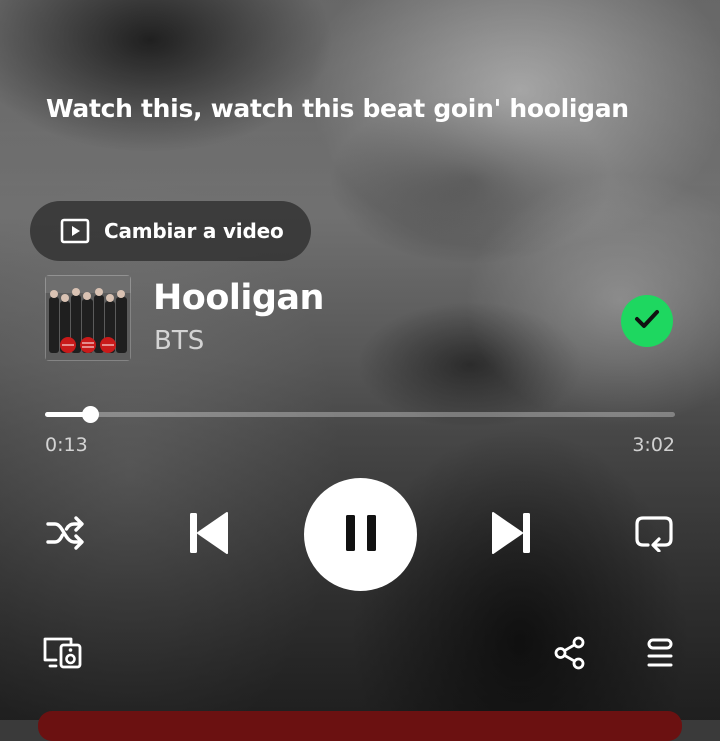  I want to click on previous-button, so click(208, 535).